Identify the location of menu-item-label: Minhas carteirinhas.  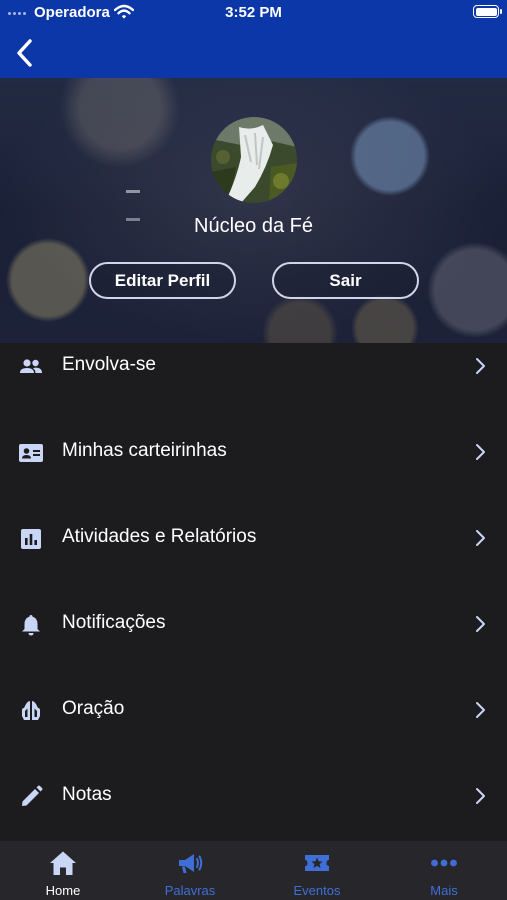
(144, 450).